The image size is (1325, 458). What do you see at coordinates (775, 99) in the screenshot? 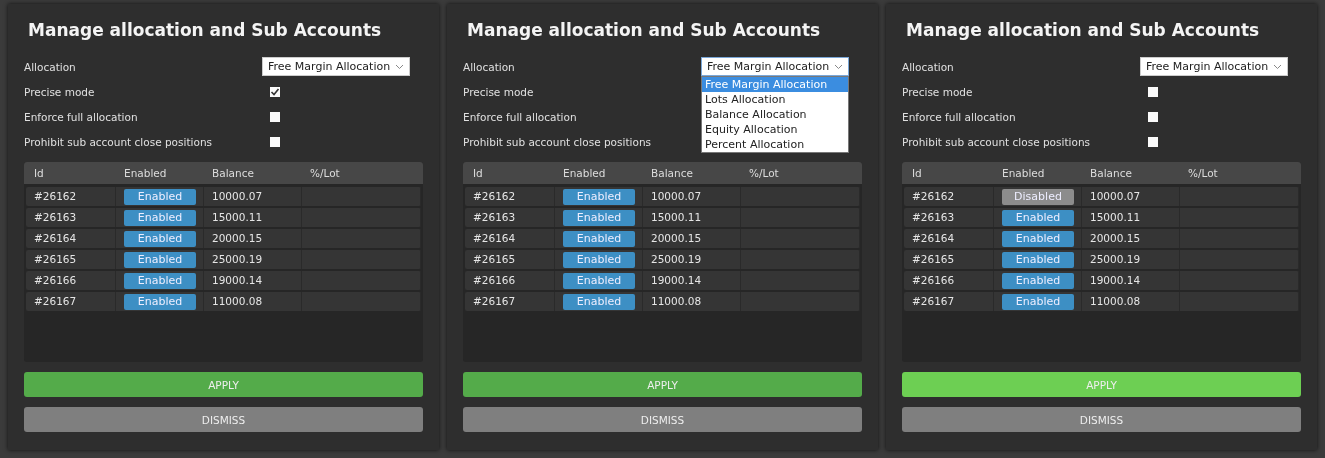
I see `dropdown-option: Lots Allocation` at bounding box center [775, 99].